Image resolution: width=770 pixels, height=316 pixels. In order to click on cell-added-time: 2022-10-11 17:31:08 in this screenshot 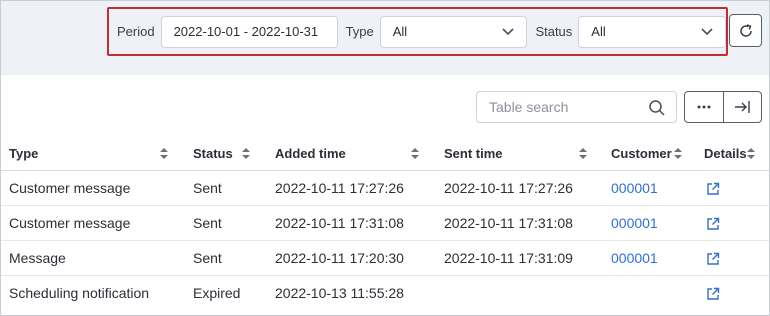, I will do `click(351, 223)`.